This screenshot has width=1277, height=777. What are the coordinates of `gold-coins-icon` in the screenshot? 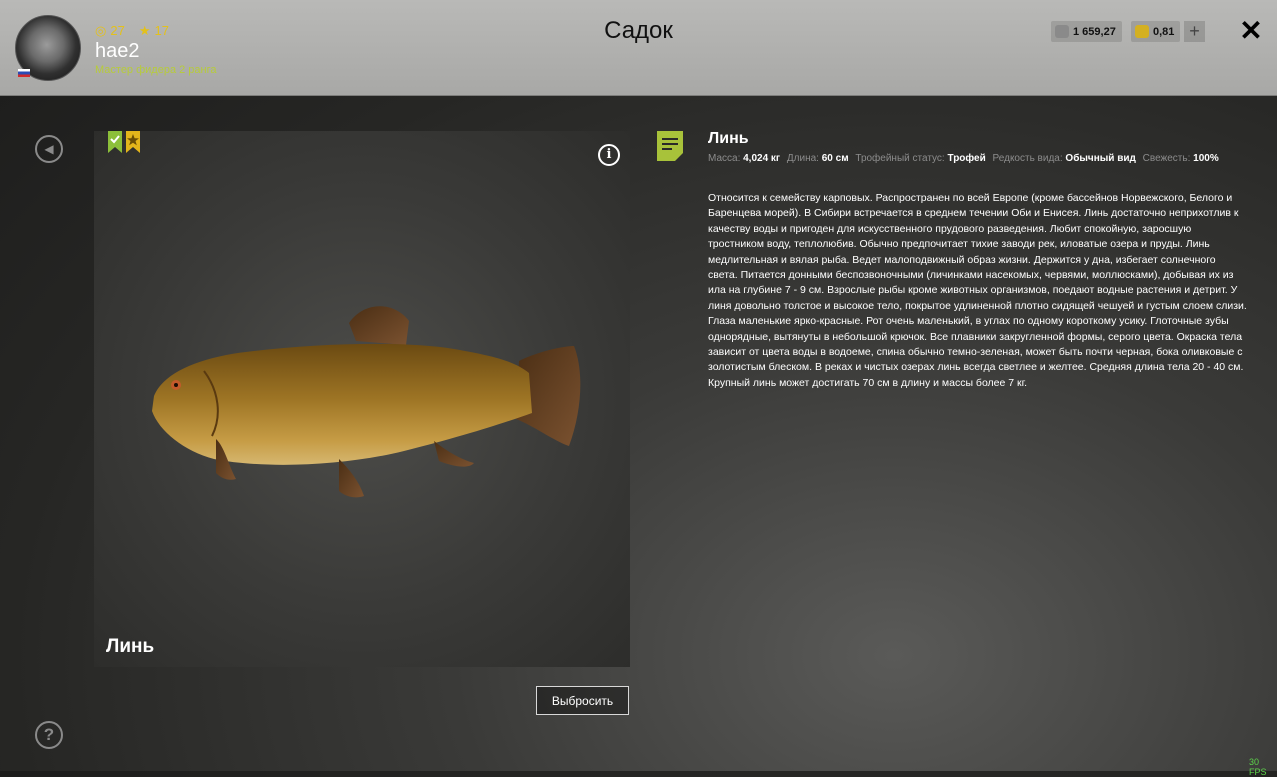 It's located at (1142, 31).